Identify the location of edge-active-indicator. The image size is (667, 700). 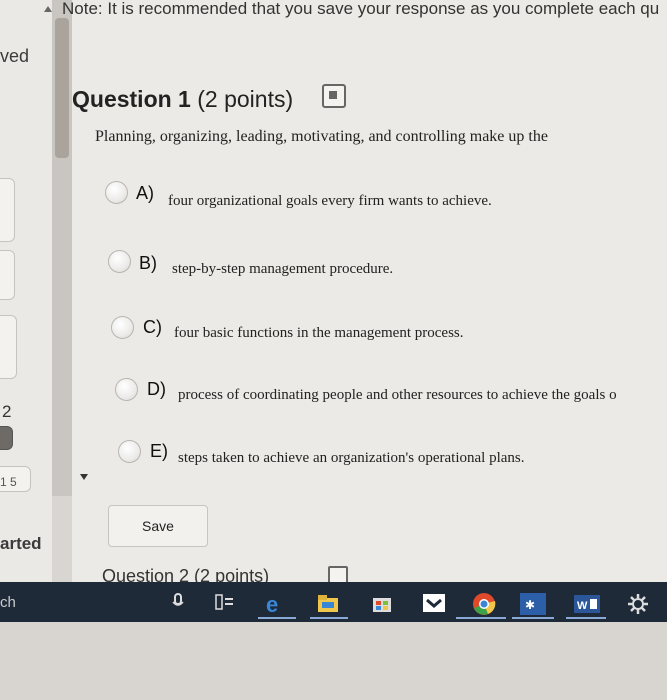
(277, 618).